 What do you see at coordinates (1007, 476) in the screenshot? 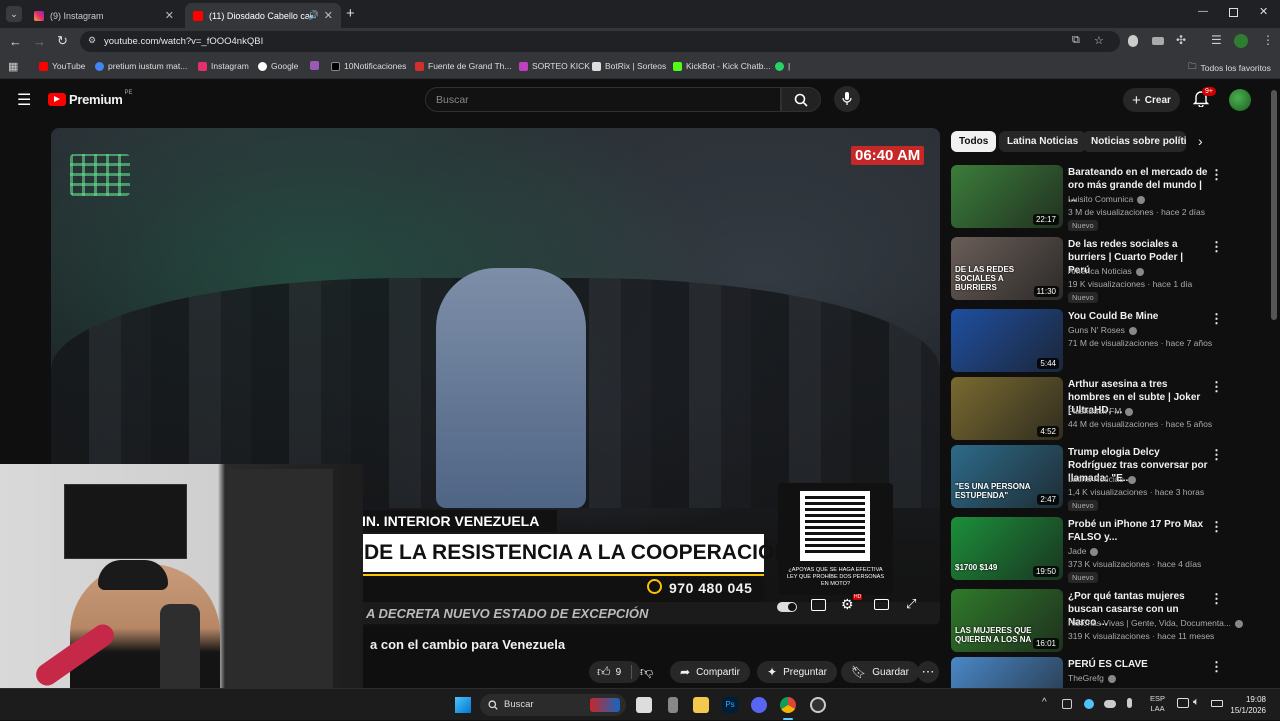
I see `video-thumbnail: "ES UNA PERSONA ESTUPENDA" 2:47` at bounding box center [1007, 476].